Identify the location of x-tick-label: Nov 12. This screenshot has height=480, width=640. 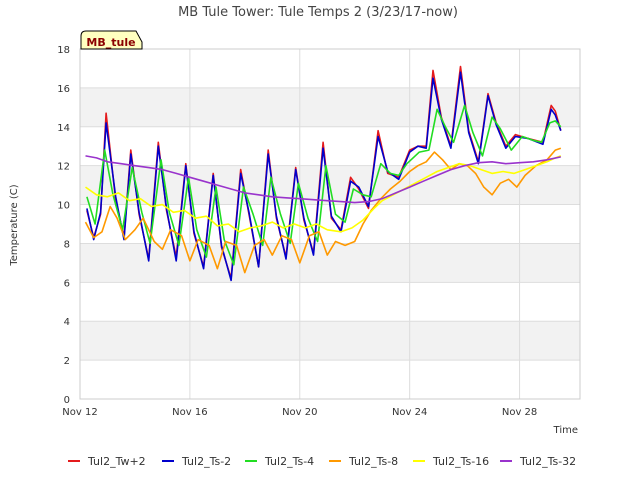
(79, 412).